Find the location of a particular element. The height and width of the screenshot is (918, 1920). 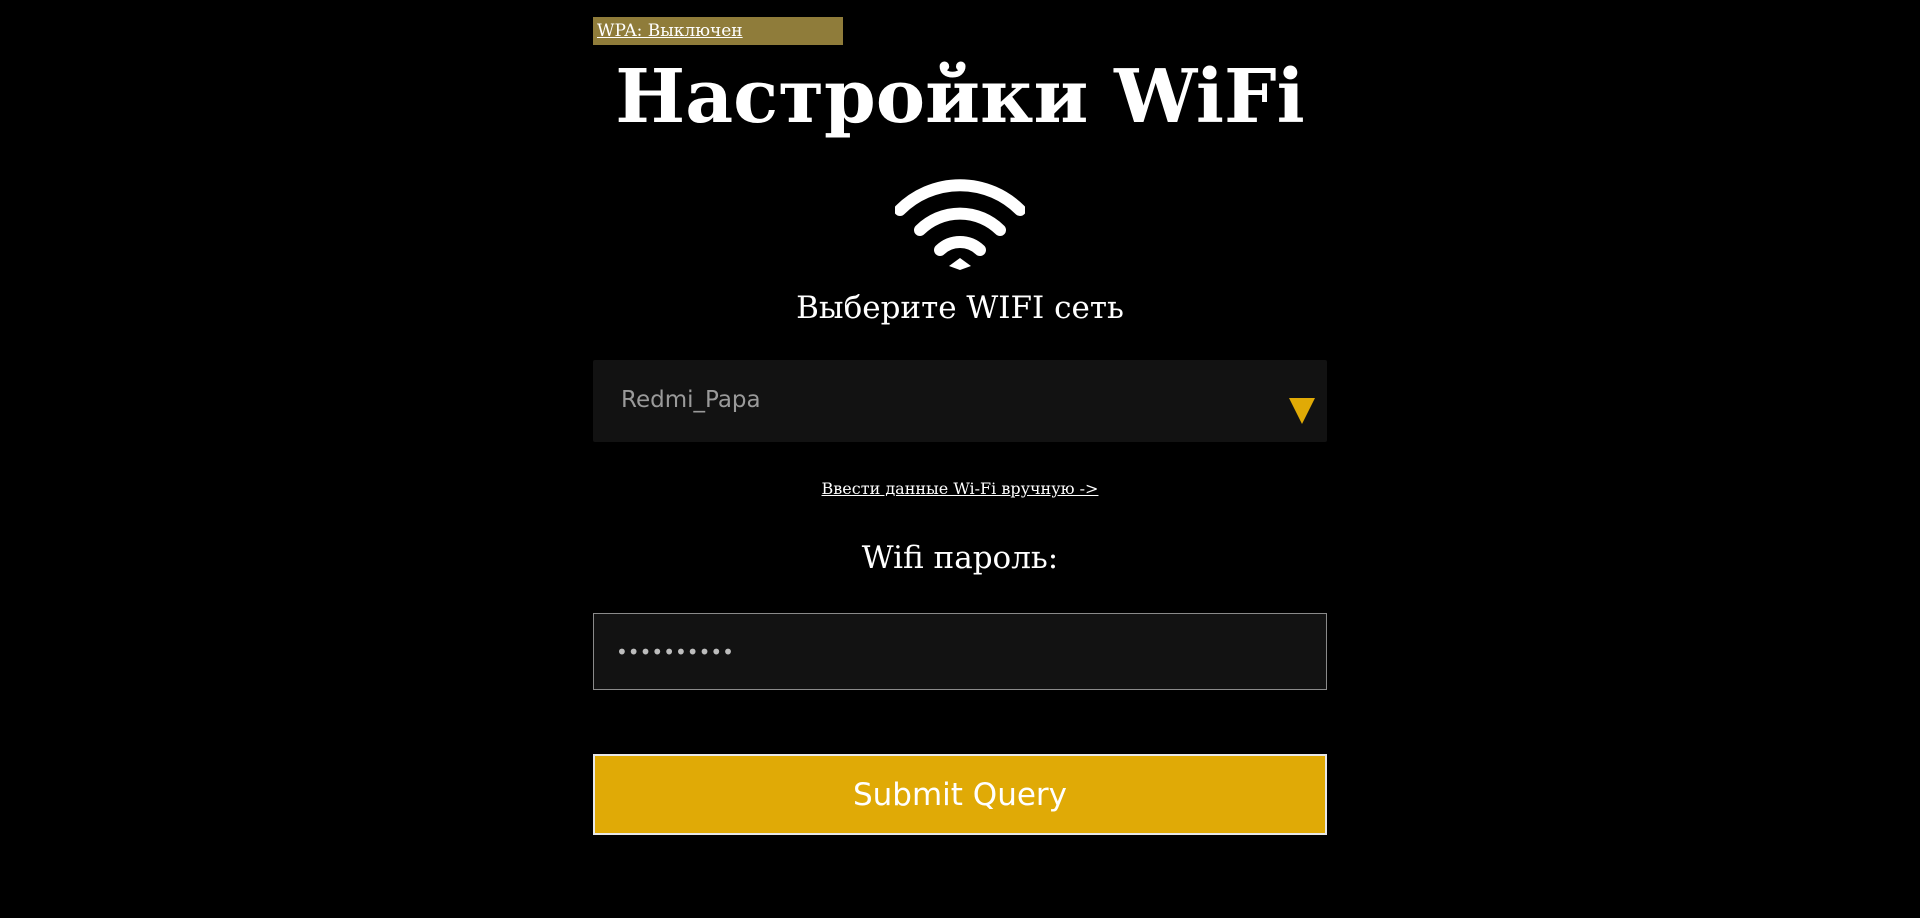

page-title: Настройки WiFi is located at coordinates (960, 97).